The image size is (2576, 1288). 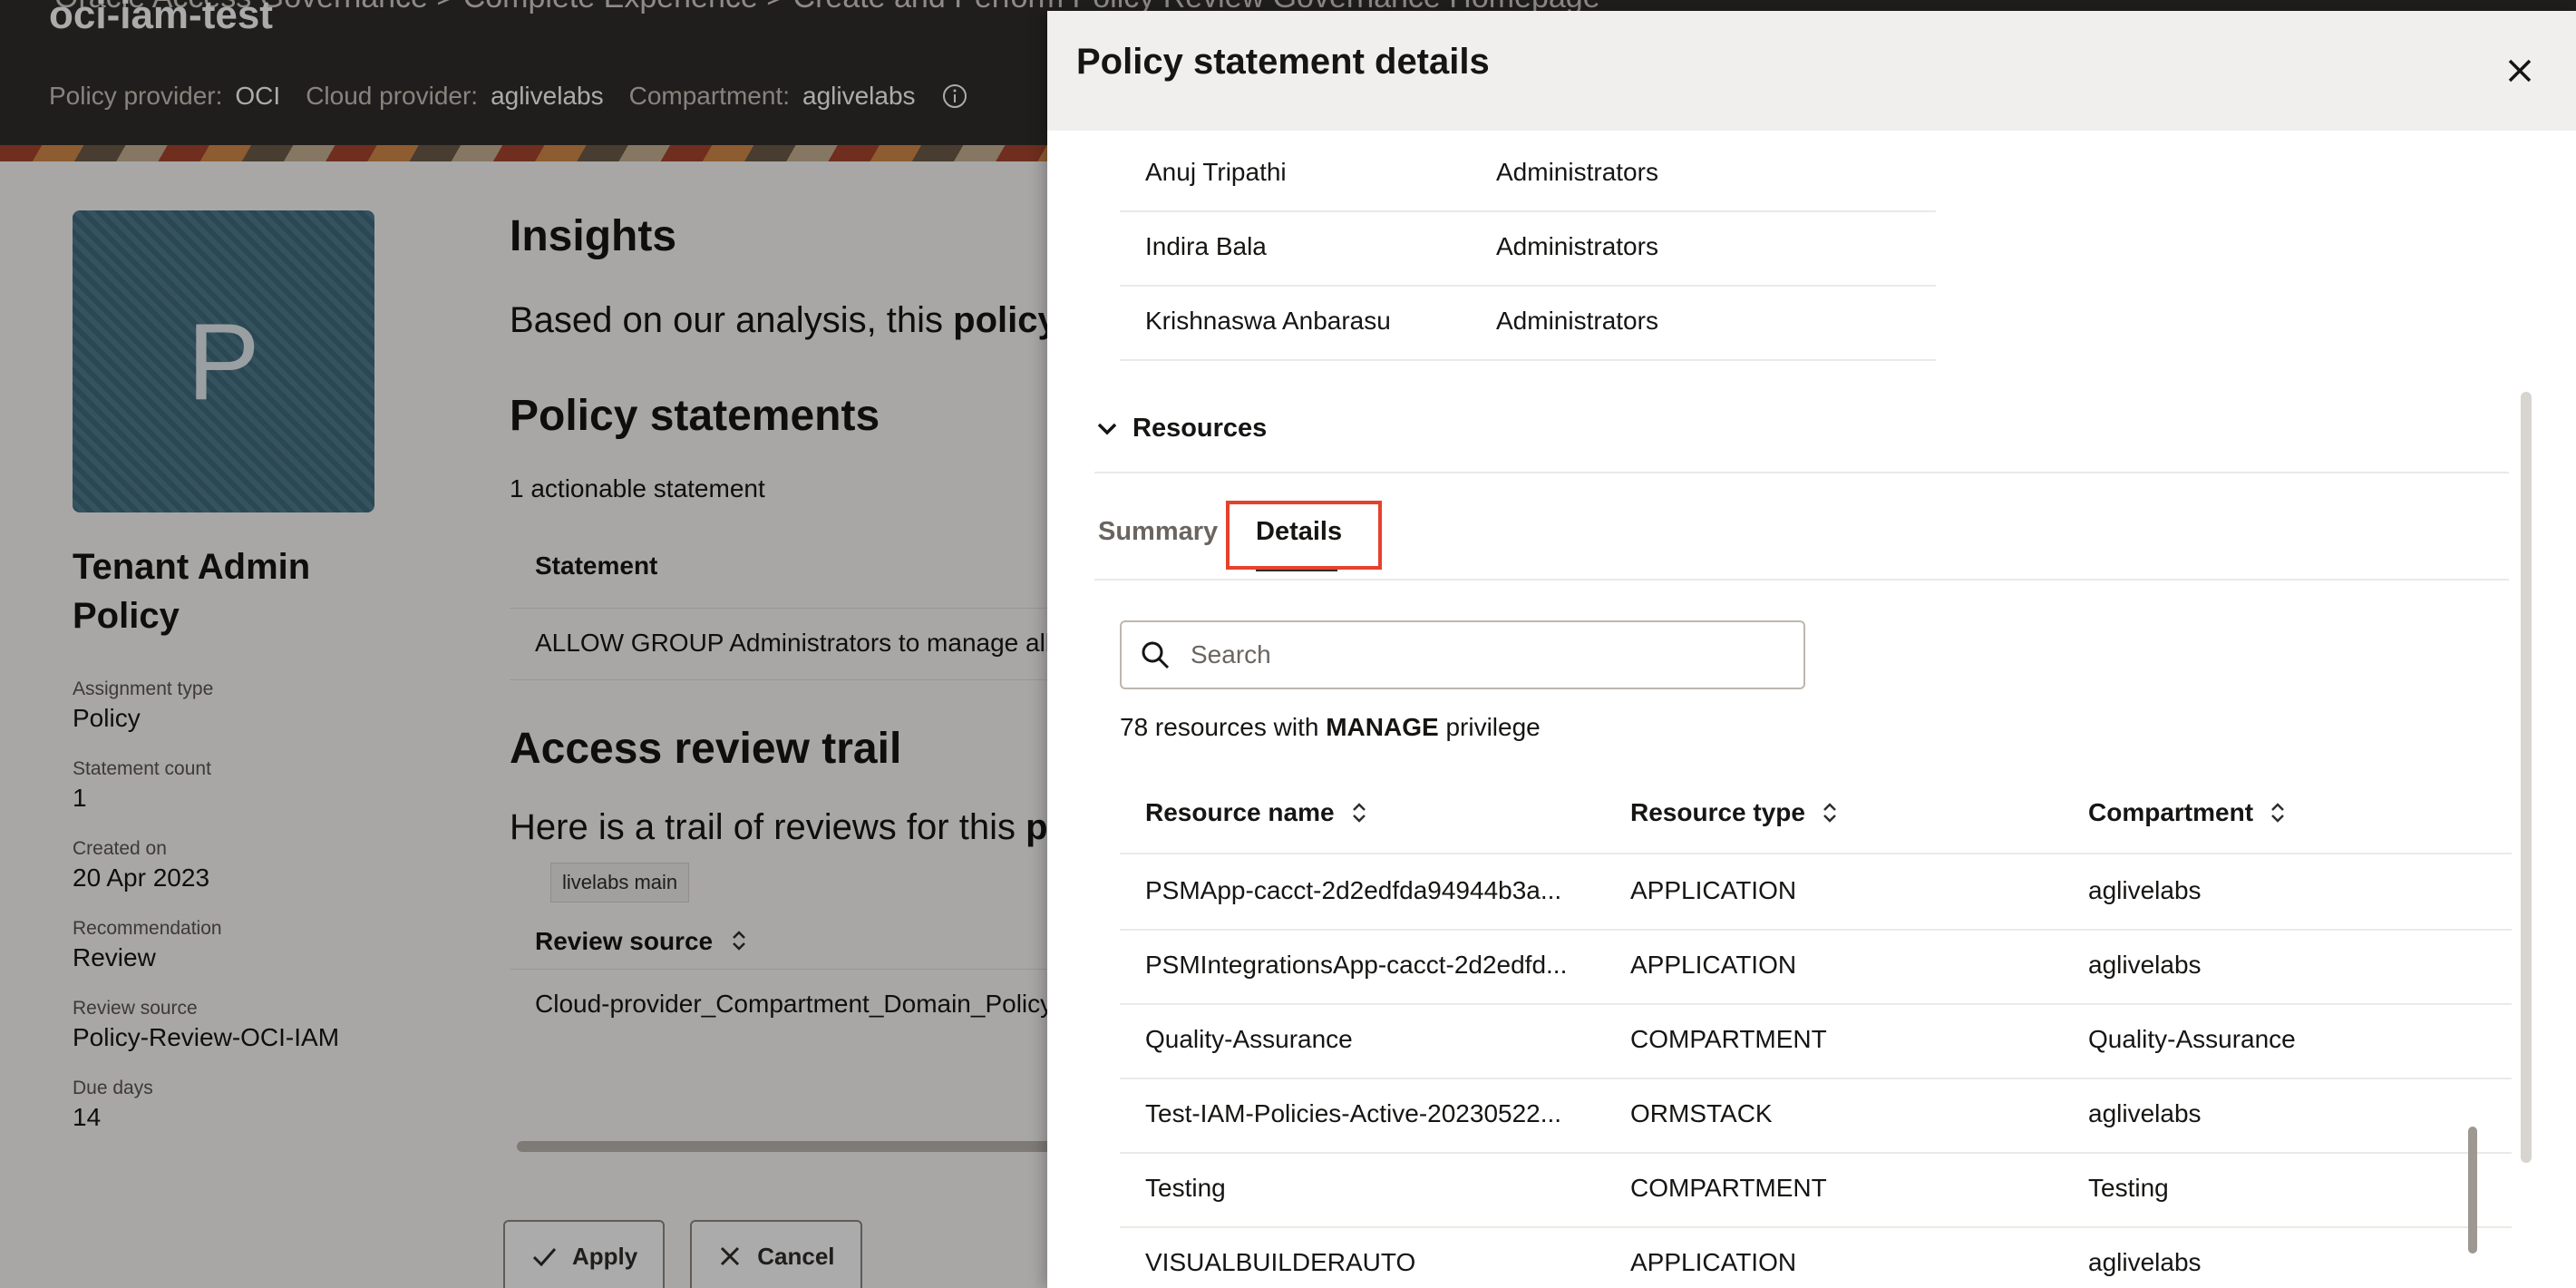 I want to click on search-field, so click(x=1462, y=654).